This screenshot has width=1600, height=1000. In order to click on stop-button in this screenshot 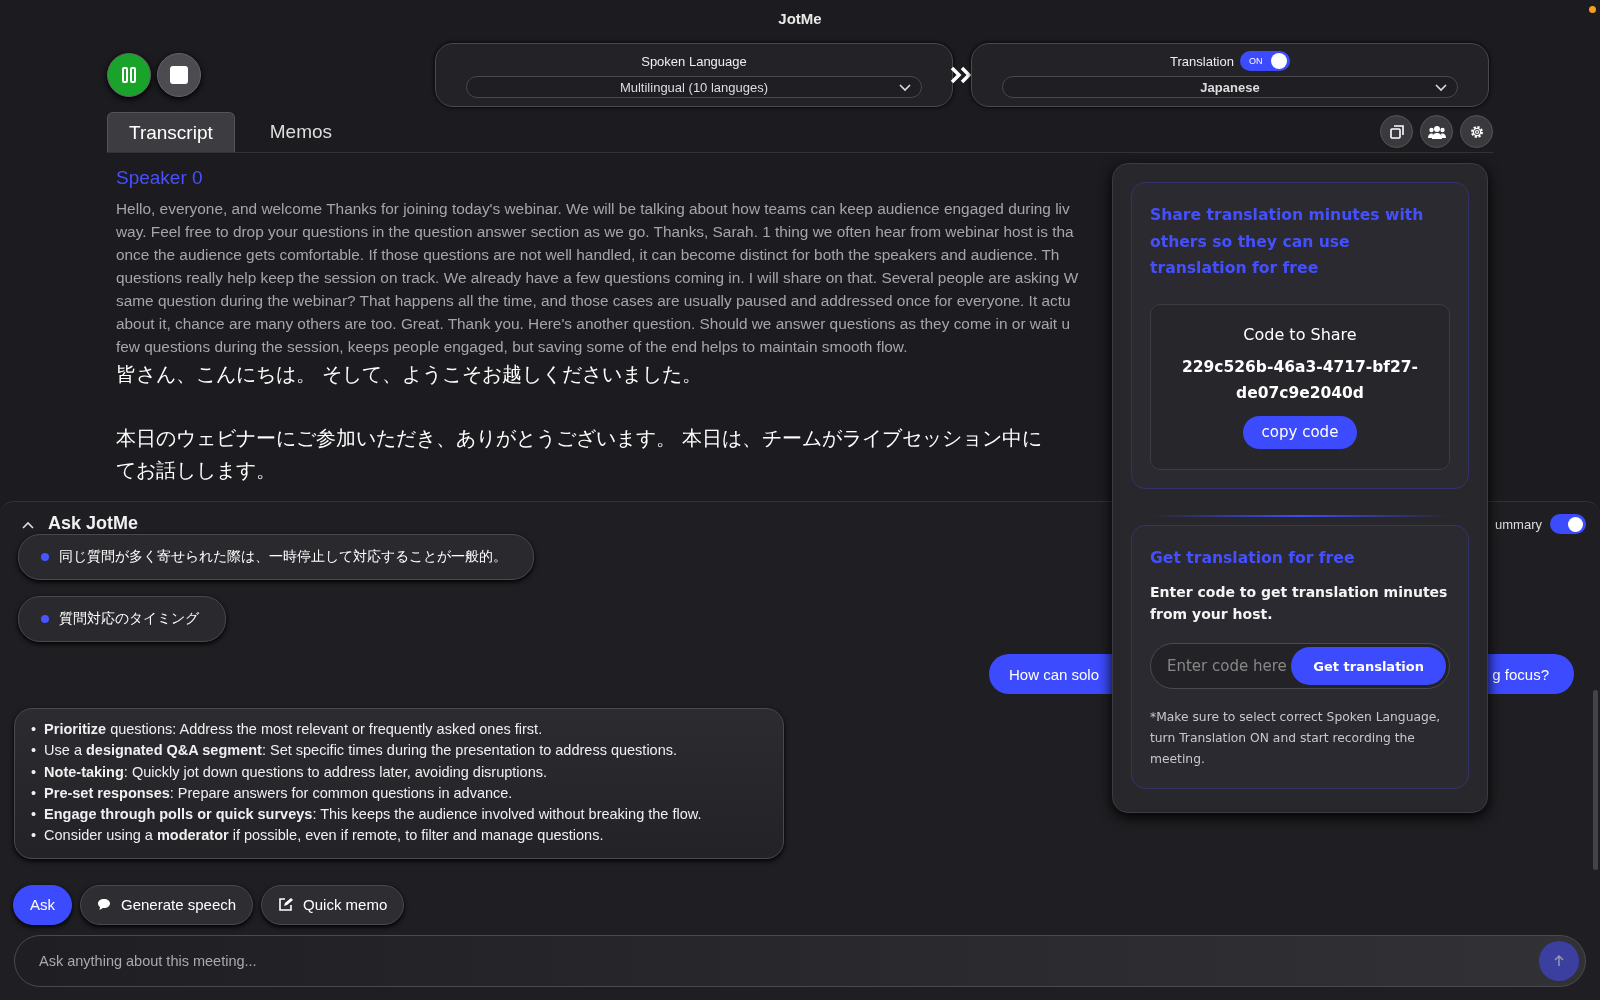, I will do `click(179, 75)`.